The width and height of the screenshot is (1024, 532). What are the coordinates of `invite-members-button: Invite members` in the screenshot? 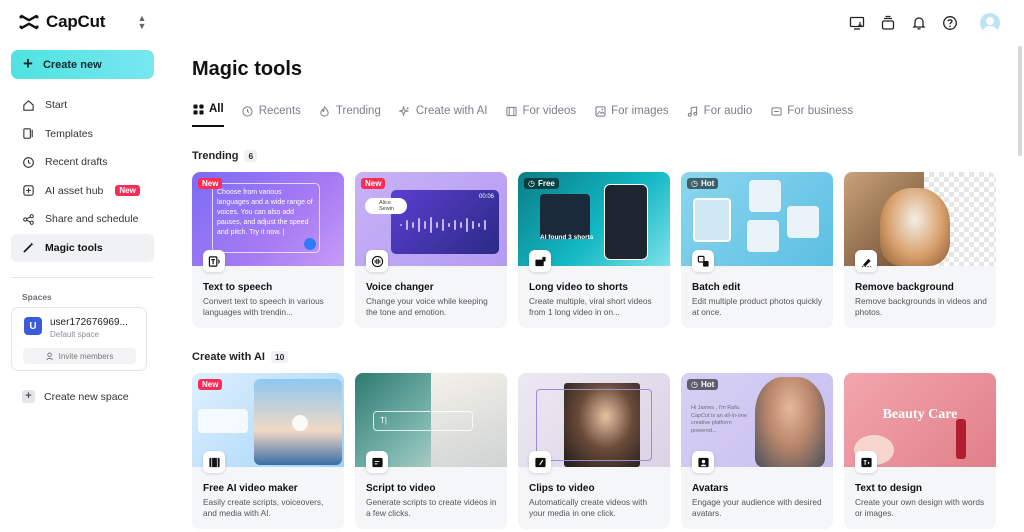 It's located at (79, 356).